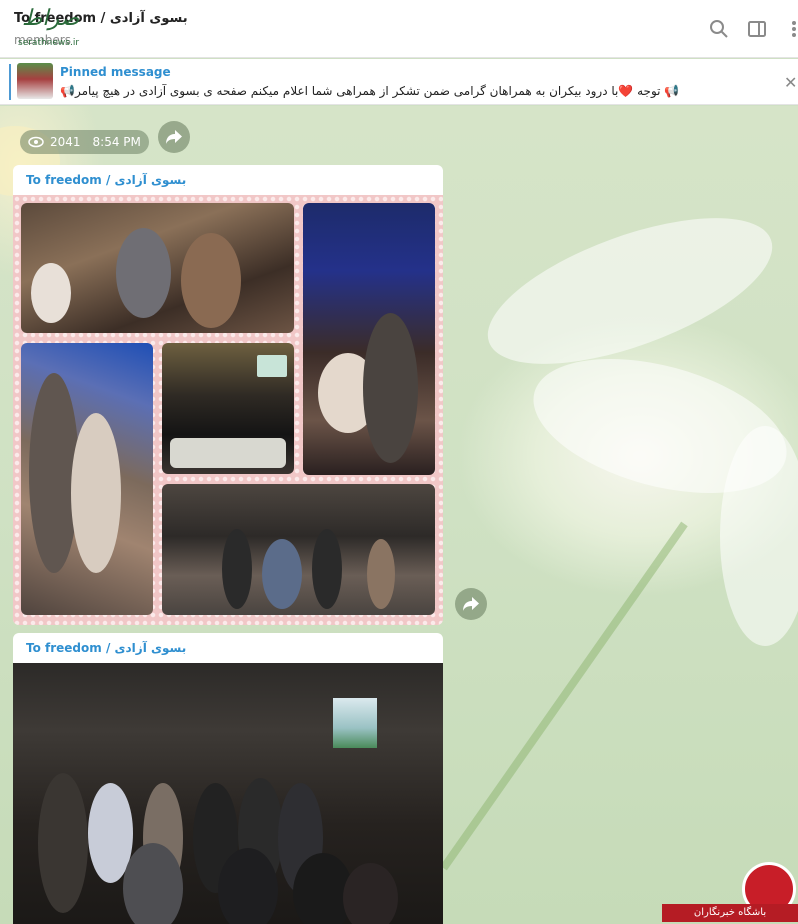 The image size is (798, 924). I want to click on more-icon, so click(792, 29).